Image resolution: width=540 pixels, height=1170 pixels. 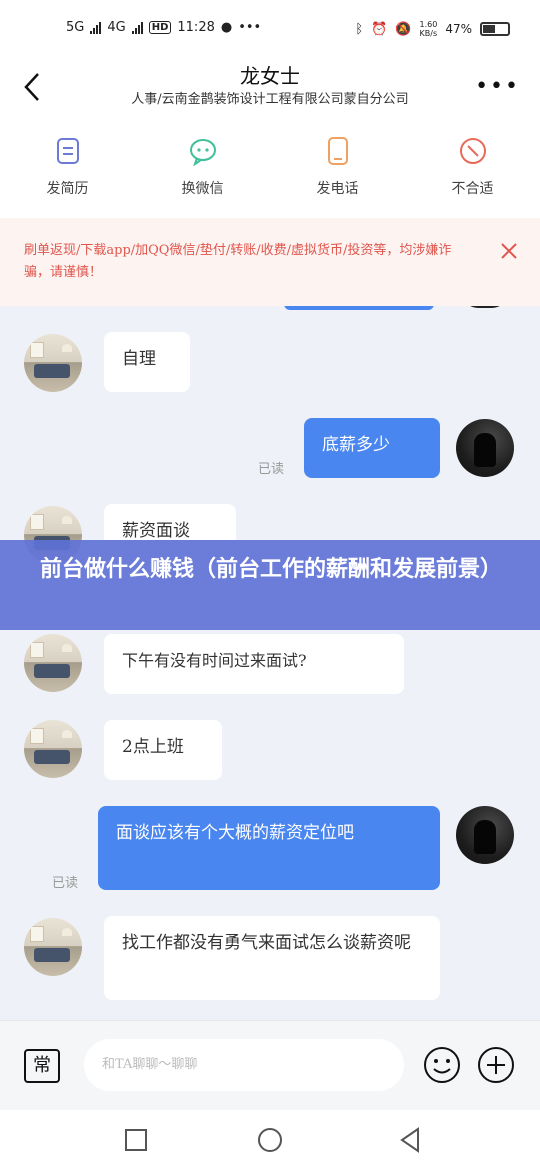 What do you see at coordinates (270, 76) in the screenshot?
I see `contact-name: 龙女士` at bounding box center [270, 76].